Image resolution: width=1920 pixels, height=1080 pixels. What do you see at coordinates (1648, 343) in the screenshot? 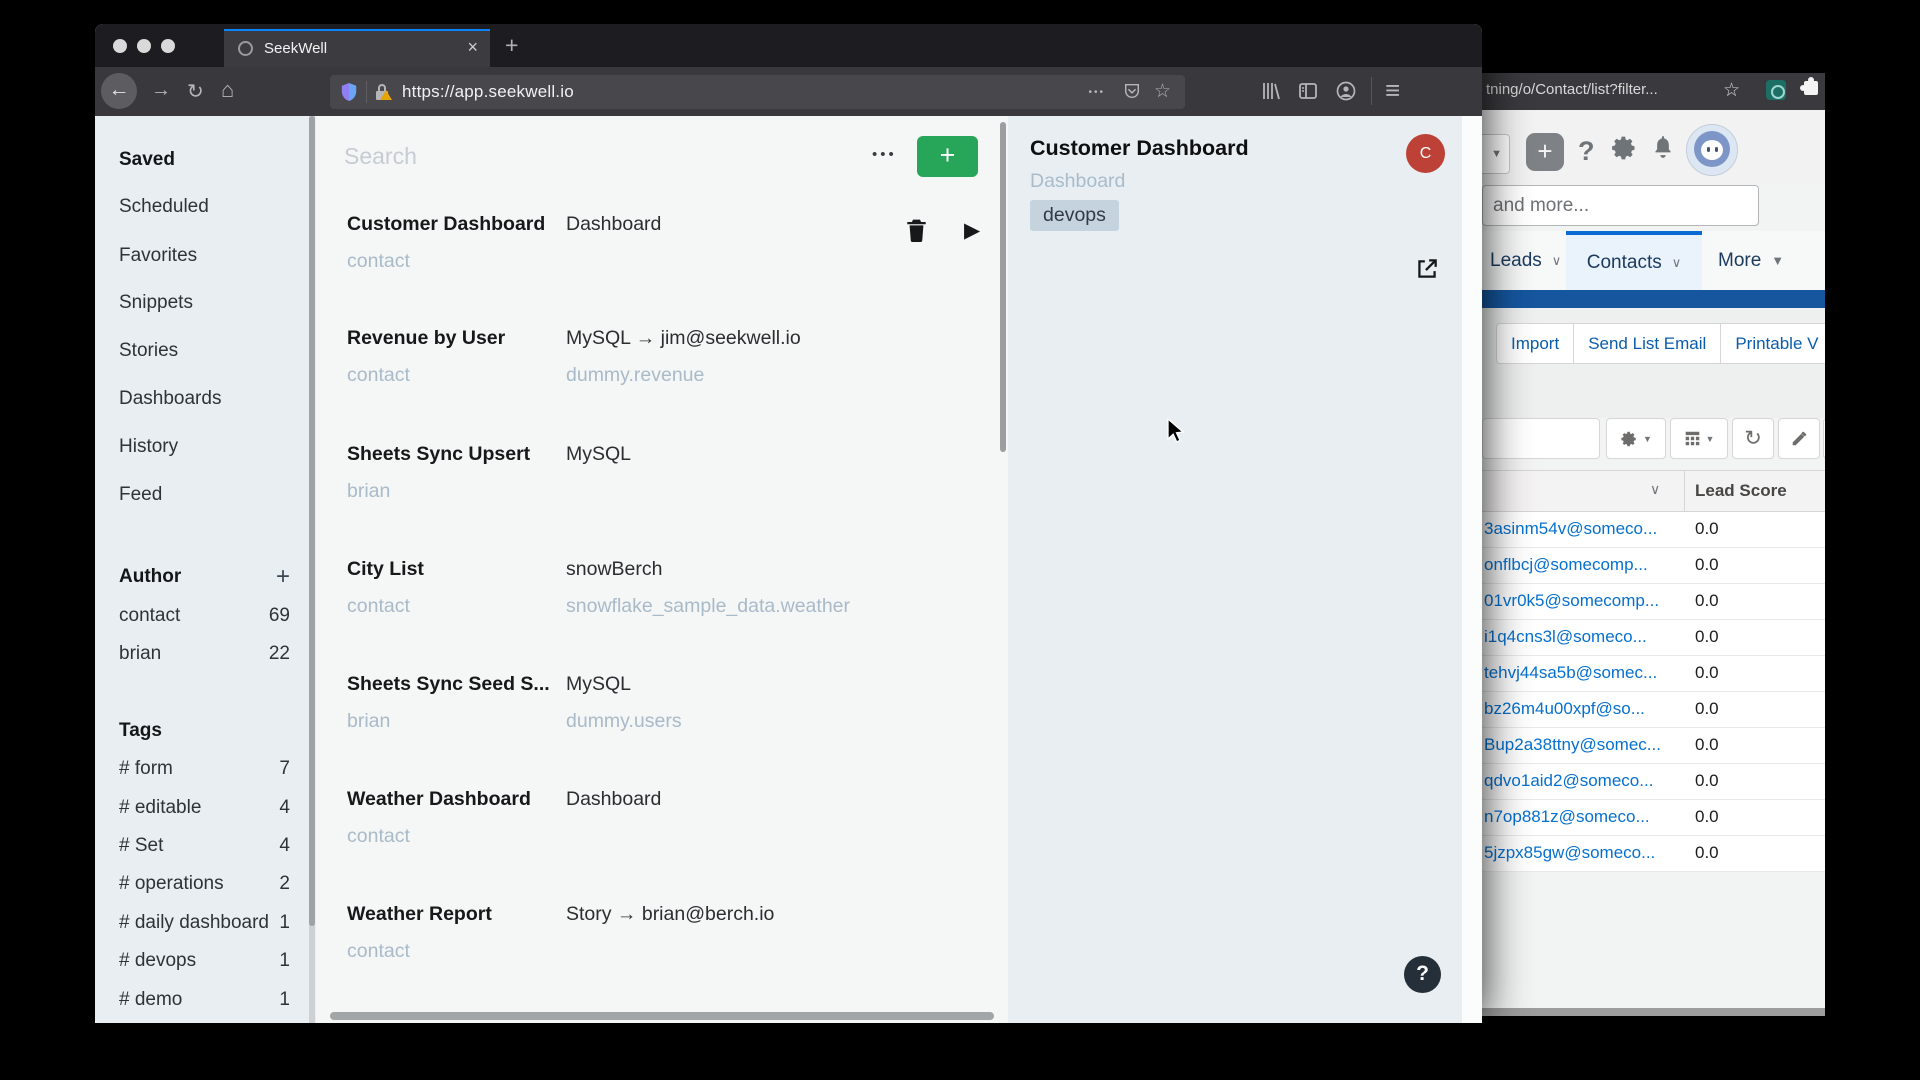
I see `send-list-email-button: Send List Email` at bounding box center [1648, 343].